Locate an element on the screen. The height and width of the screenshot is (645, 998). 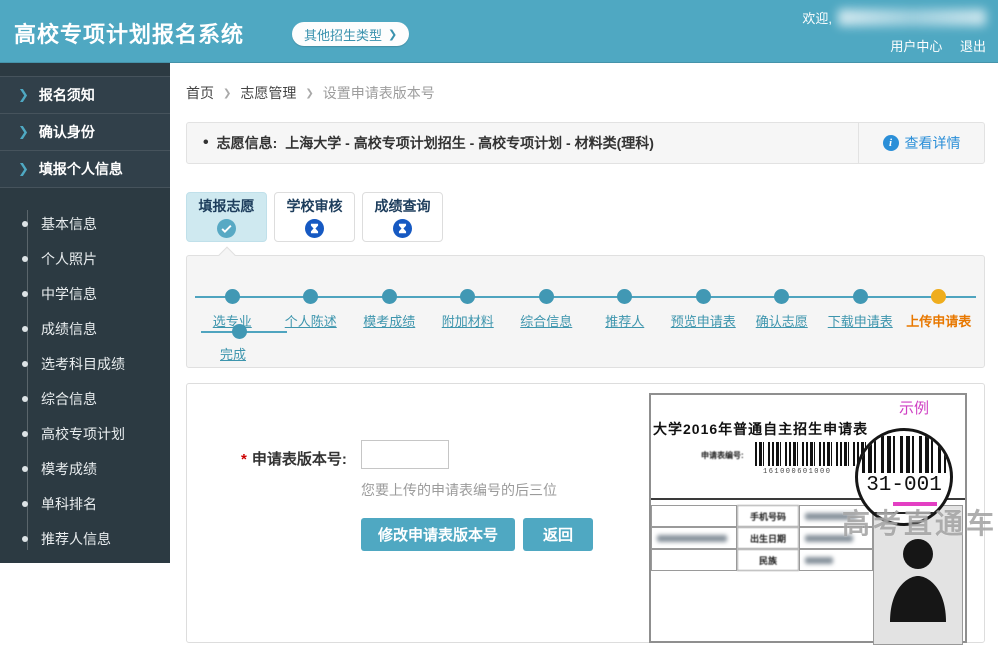
other-enrollment-type-button: 其他招生类型 ❯ is located at coordinates (351, 34).